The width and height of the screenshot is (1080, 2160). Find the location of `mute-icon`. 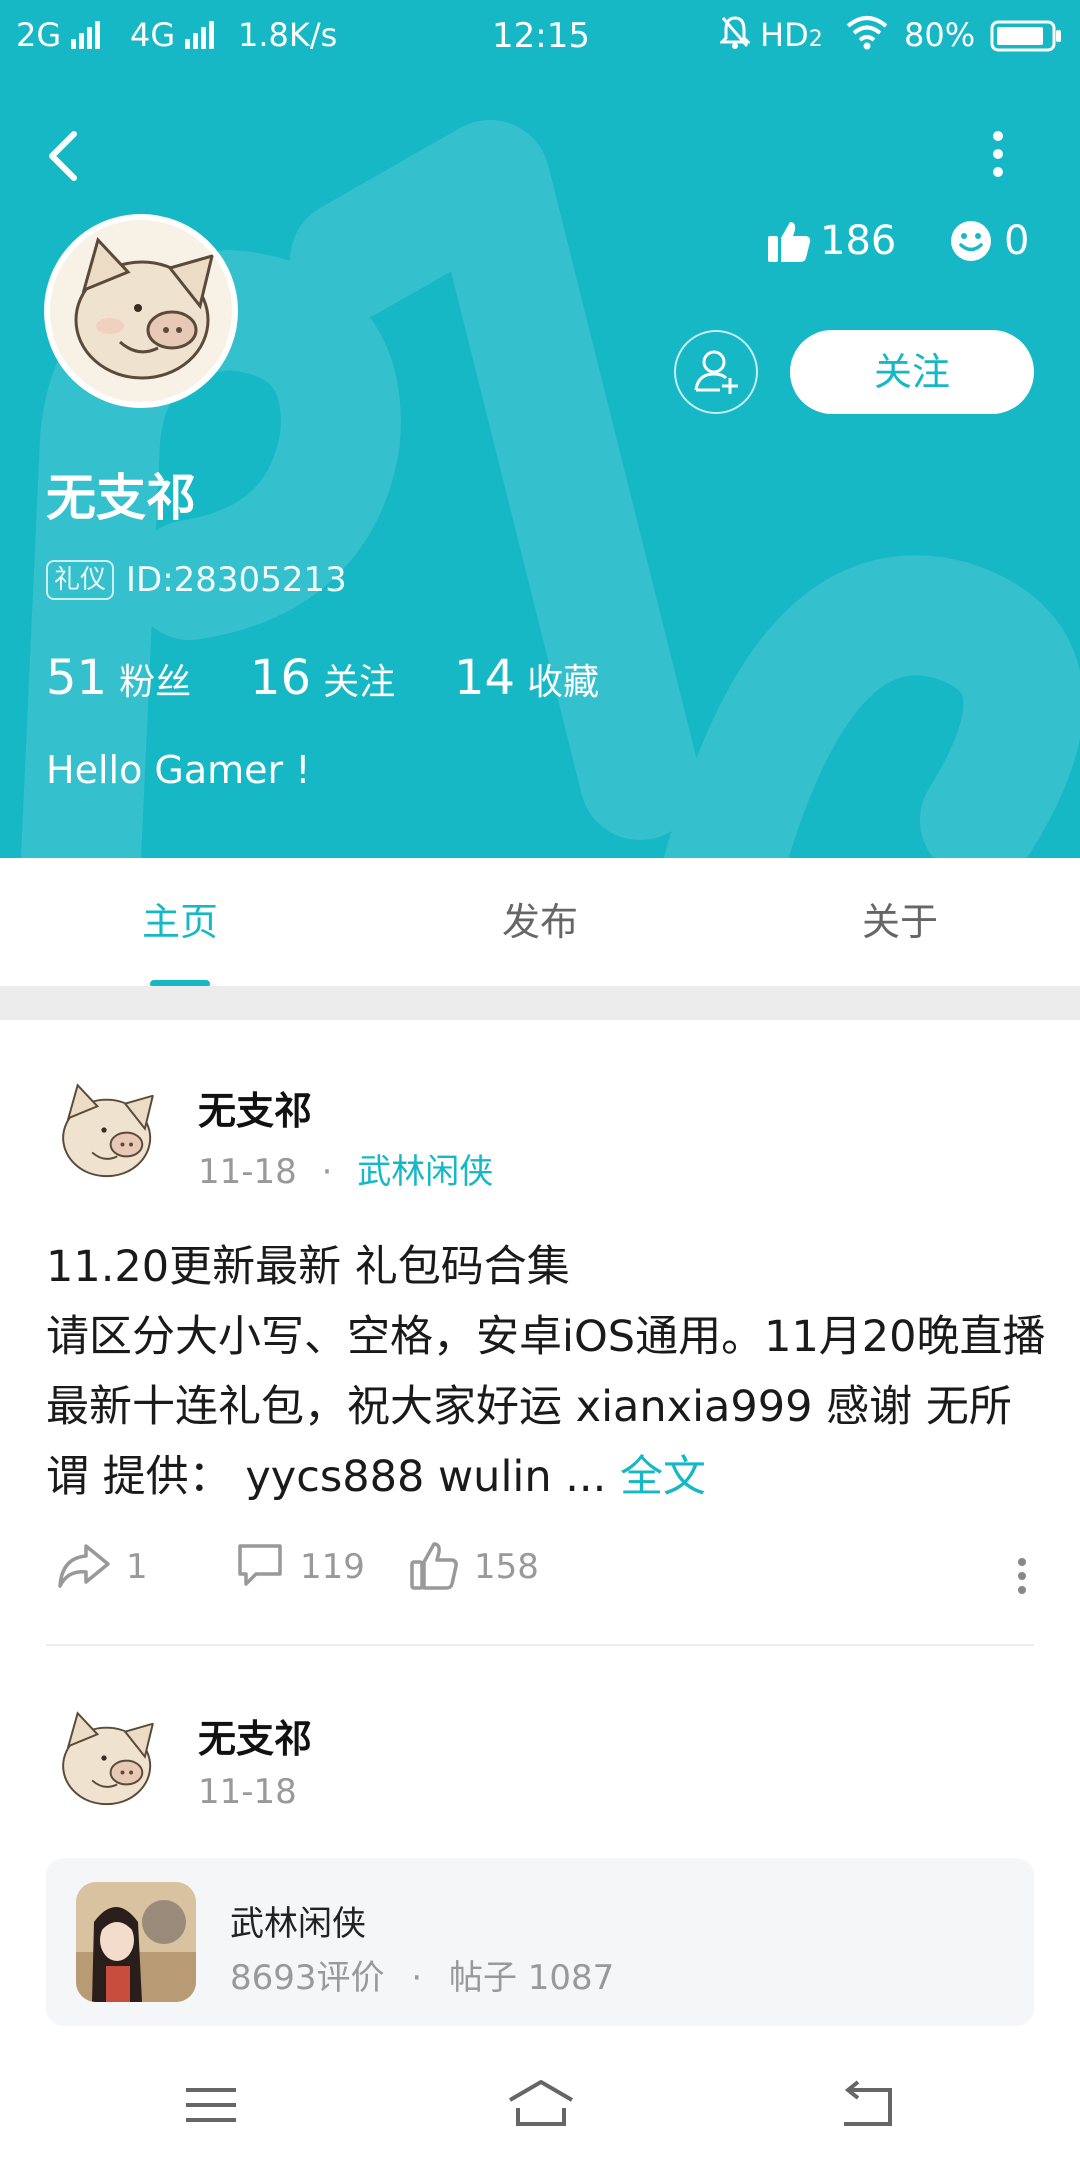

mute-icon is located at coordinates (735, 36).